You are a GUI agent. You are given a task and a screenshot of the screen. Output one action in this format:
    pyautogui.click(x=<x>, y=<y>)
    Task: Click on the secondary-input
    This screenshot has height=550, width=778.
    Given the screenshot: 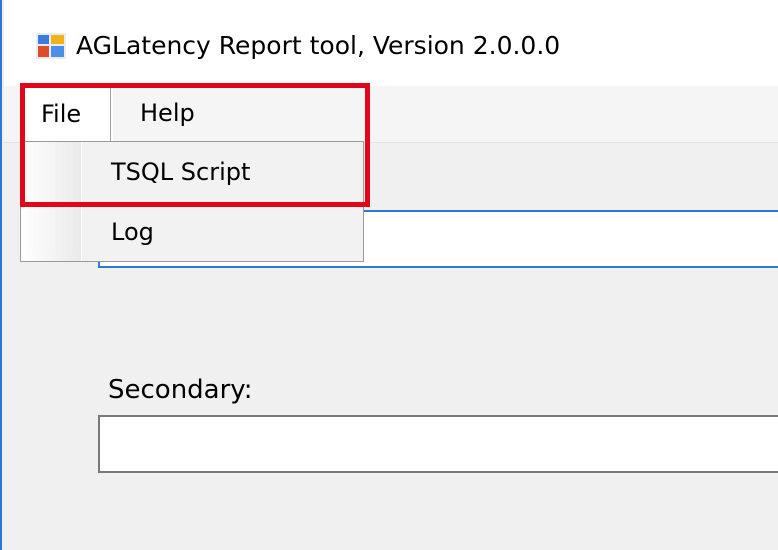 What is the action you would take?
    pyautogui.click(x=438, y=444)
    